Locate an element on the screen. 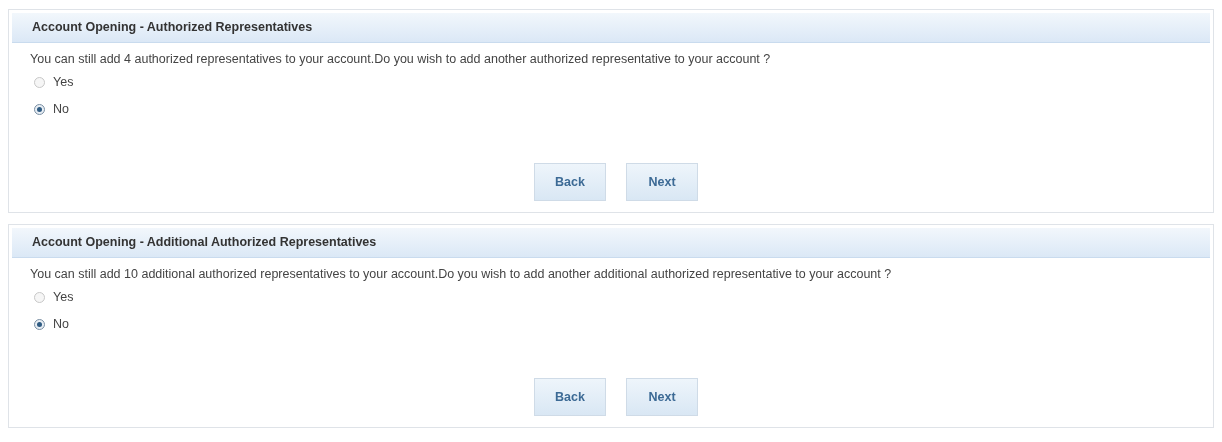 Image resolution: width=1222 pixels, height=442 pixels. question-text: You can still add 4 authorized representatives to your account.Do you wish to add another authorized representative to your account ? is located at coordinates (400, 59).